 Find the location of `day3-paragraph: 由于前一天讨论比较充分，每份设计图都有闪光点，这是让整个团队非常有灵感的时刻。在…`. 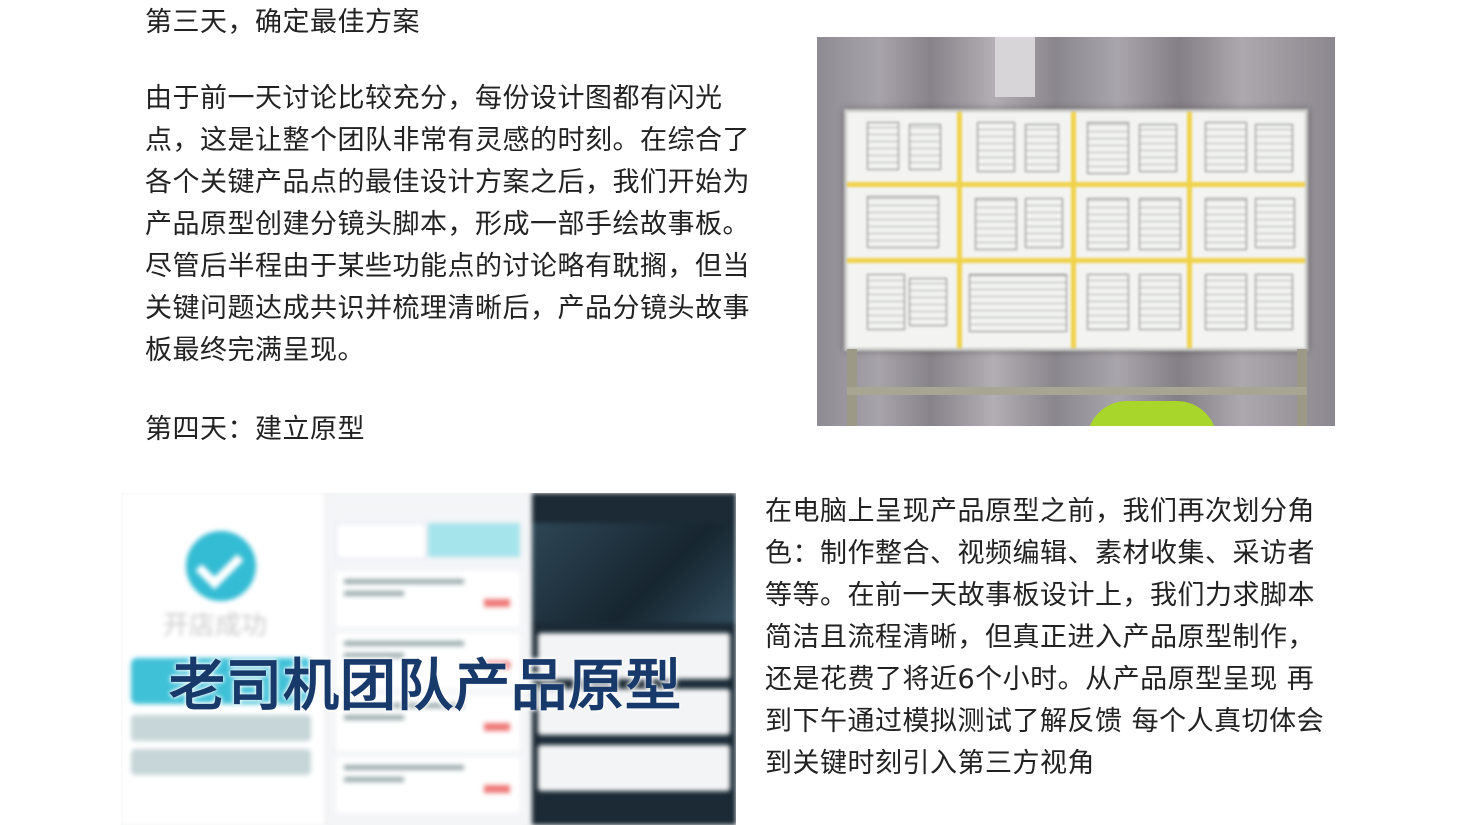

day3-paragraph: 由于前一天讨论比较充分，每份设计图都有闪光点，这是让整个团队非常有灵感的时刻。在… is located at coordinates (447, 224).